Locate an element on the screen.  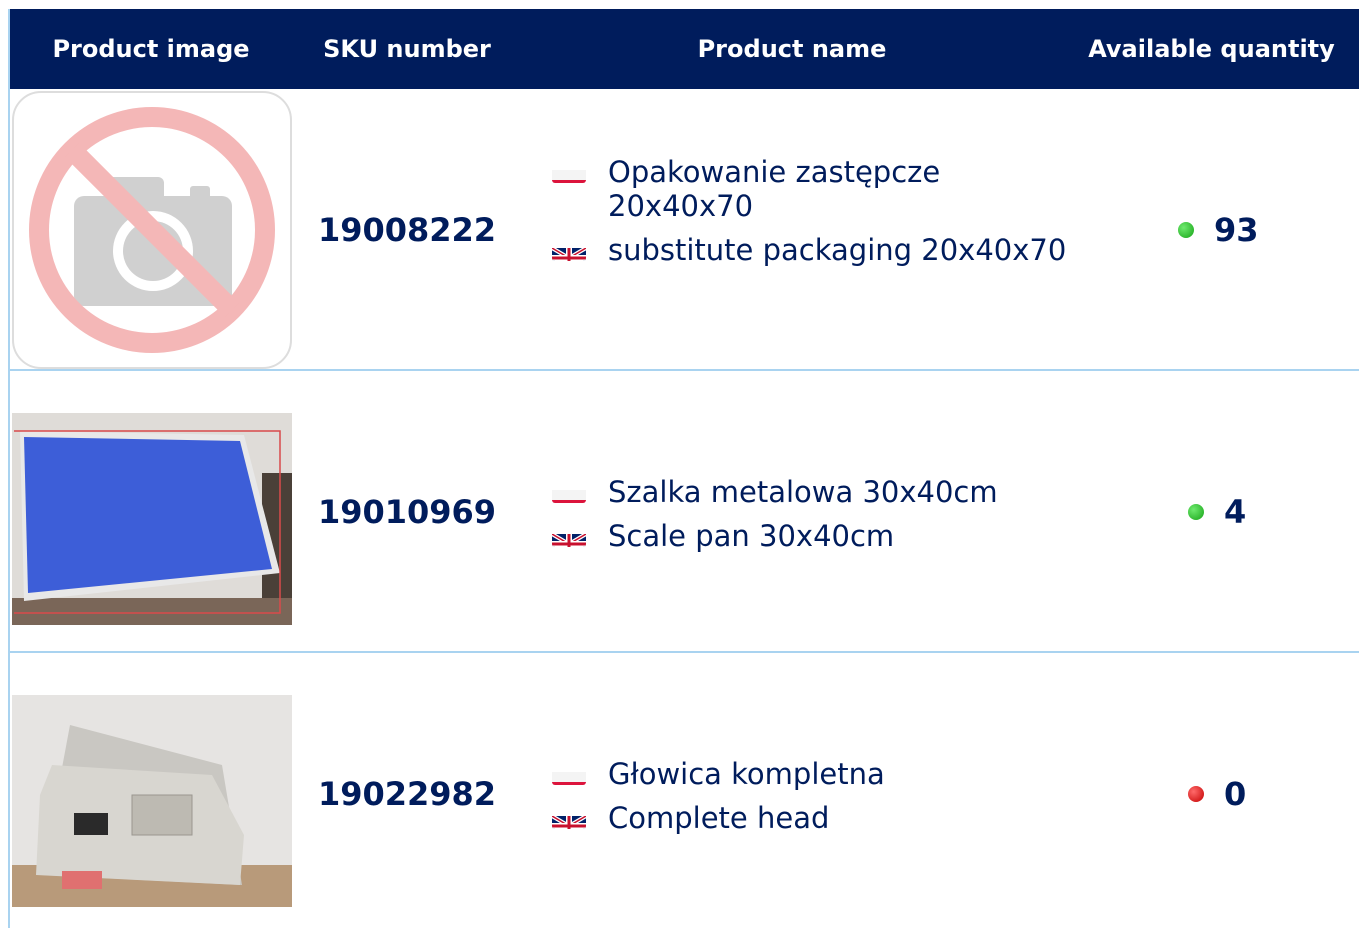
product-name-cell: Głowica kompletna Complete head is located at coordinates (812, 801).